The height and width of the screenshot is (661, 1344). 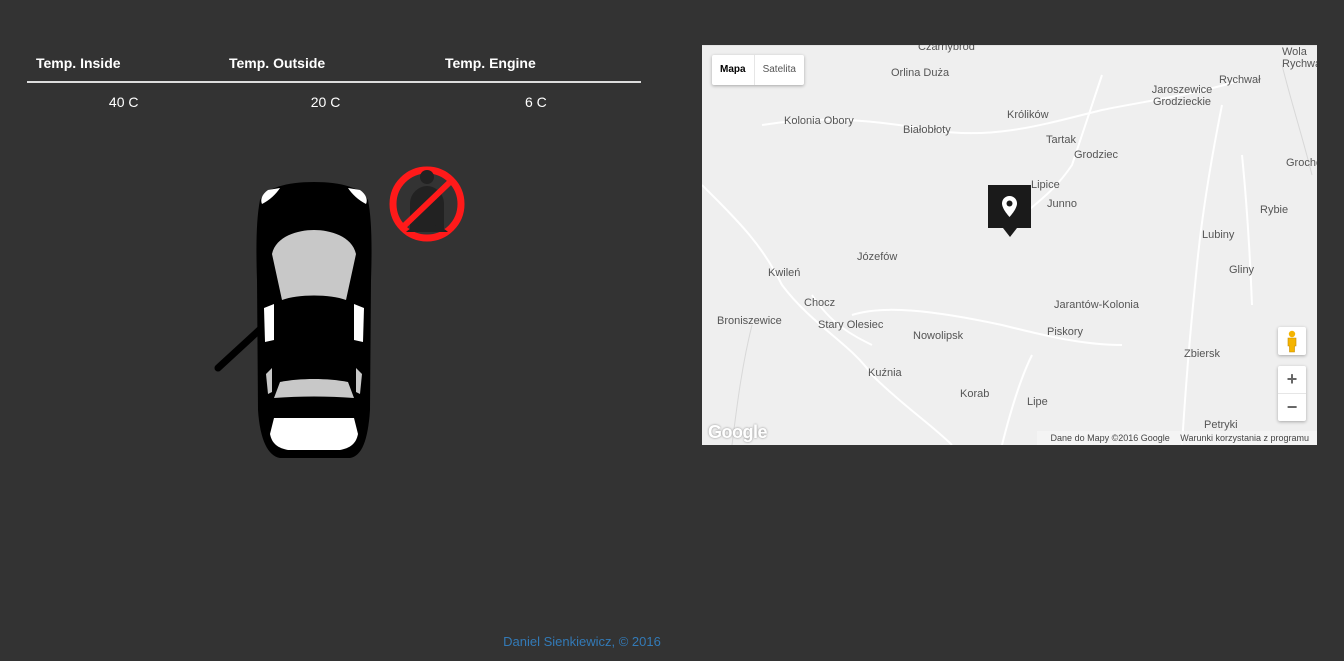 I want to click on google-logo: Google, so click(x=738, y=432).